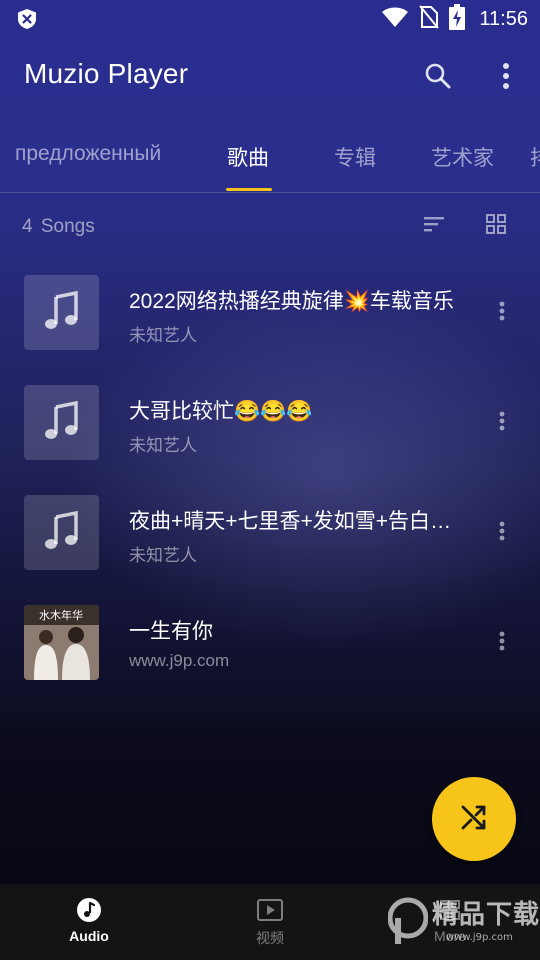 The width and height of the screenshot is (540, 960). I want to click on grid-view-button, so click(496, 226).